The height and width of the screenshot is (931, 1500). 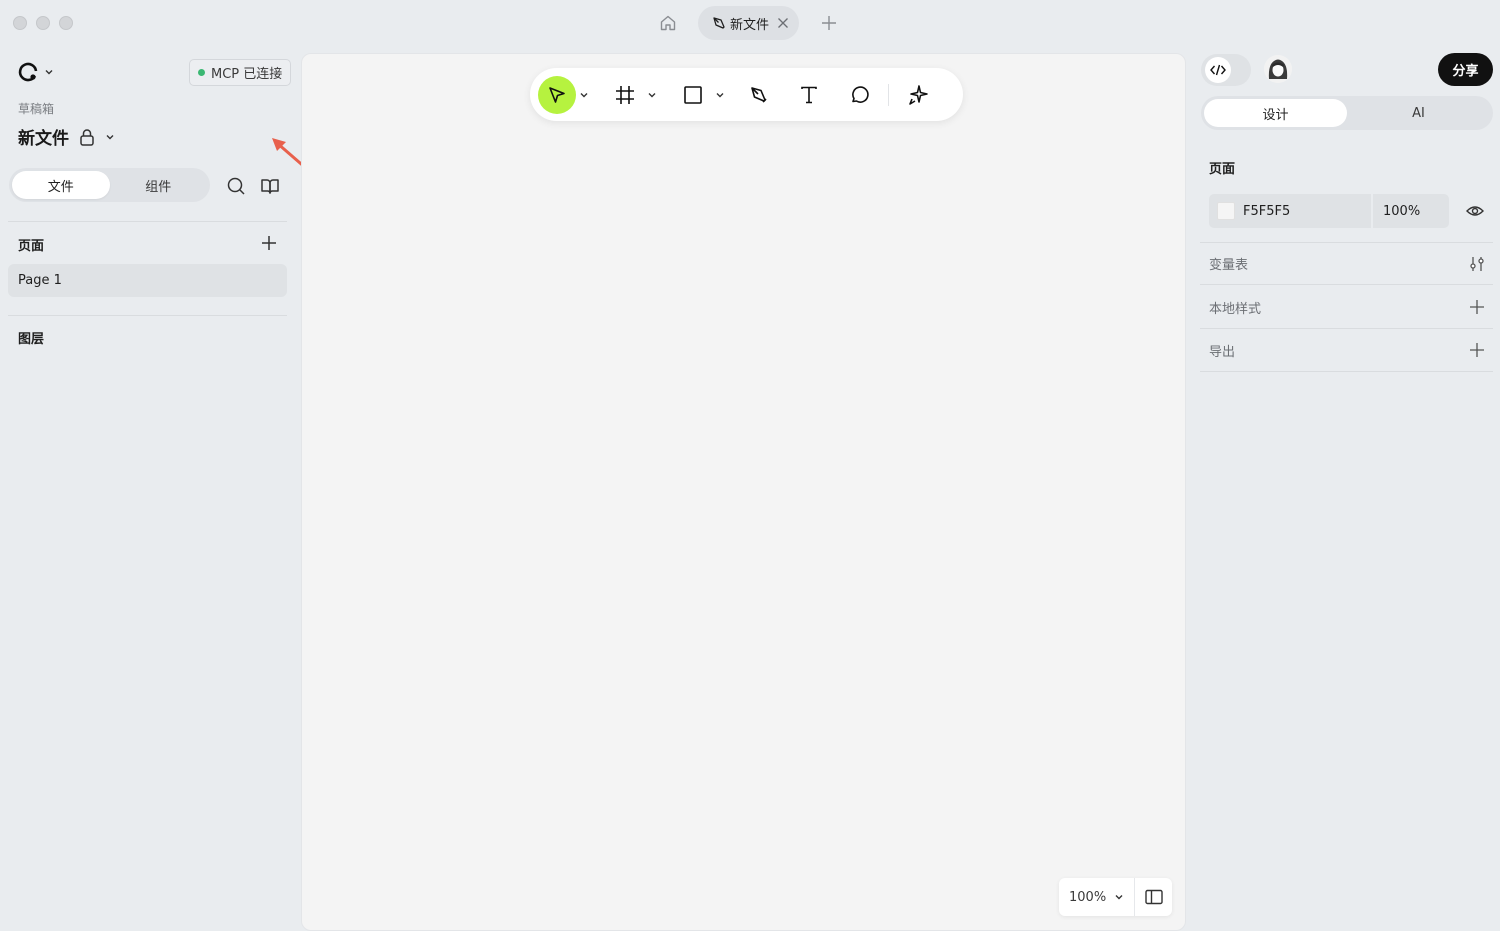 What do you see at coordinates (247, 74) in the screenshot?
I see `mcp-status-label: MCP 已连接` at bounding box center [247, 74].